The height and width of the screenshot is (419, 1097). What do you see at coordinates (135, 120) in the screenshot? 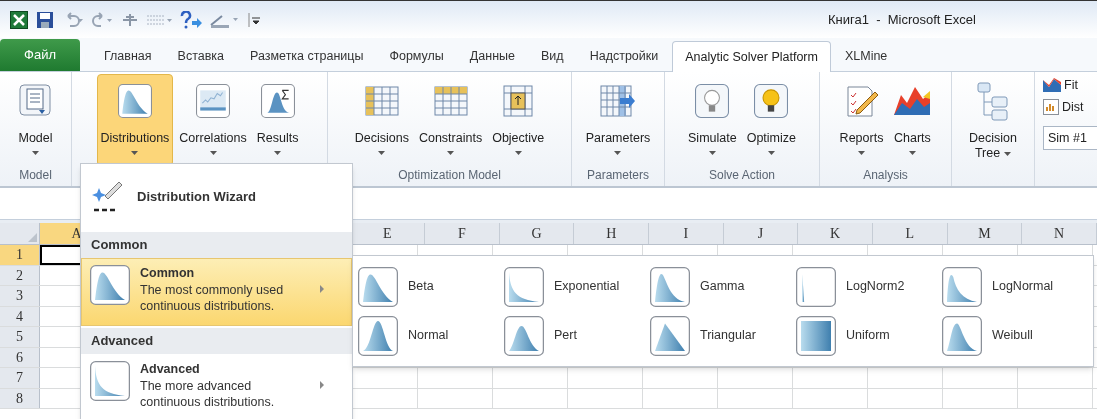
I see `ribbon-button: Distributions` at bounding box center [135, 120].